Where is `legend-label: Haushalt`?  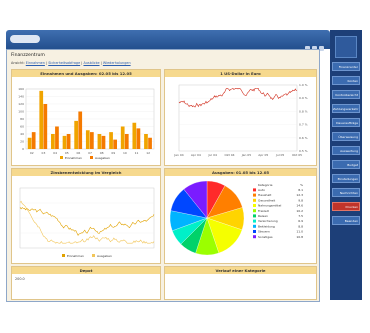 legend-label: Haushalt is located at coordinates (265, 195).